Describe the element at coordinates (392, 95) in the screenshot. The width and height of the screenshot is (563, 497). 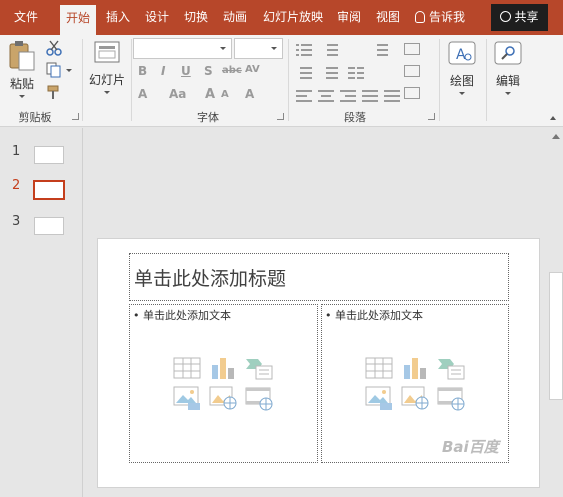
I see `distributed-icon` at that location.